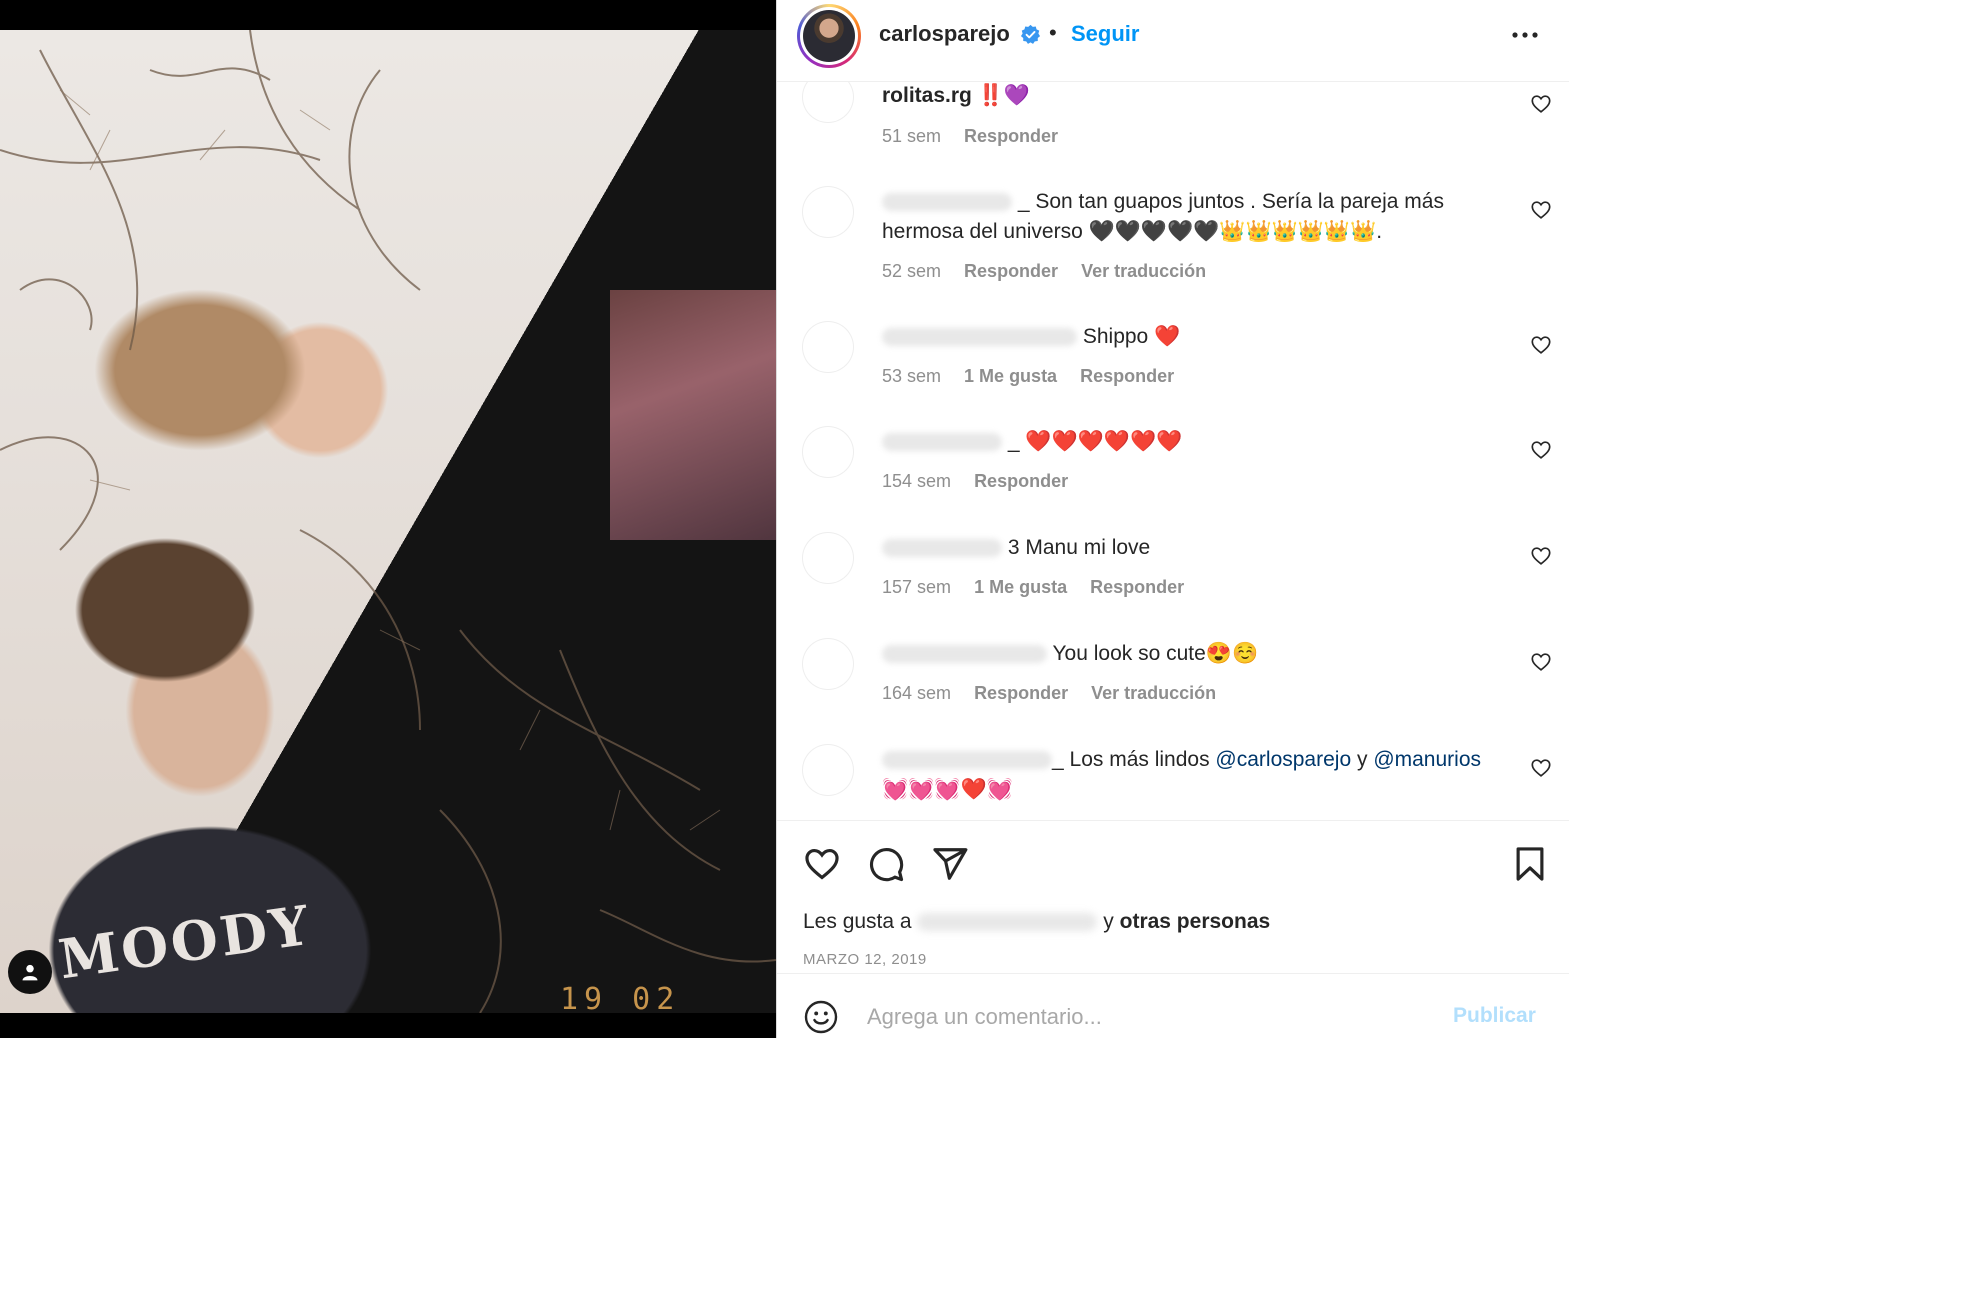 This screenshot has height=1304, width=1970. Describe the element at coordinates (1182, 548) in the screenshot. I see `comment-text: 3 Manu mi love` at that location.